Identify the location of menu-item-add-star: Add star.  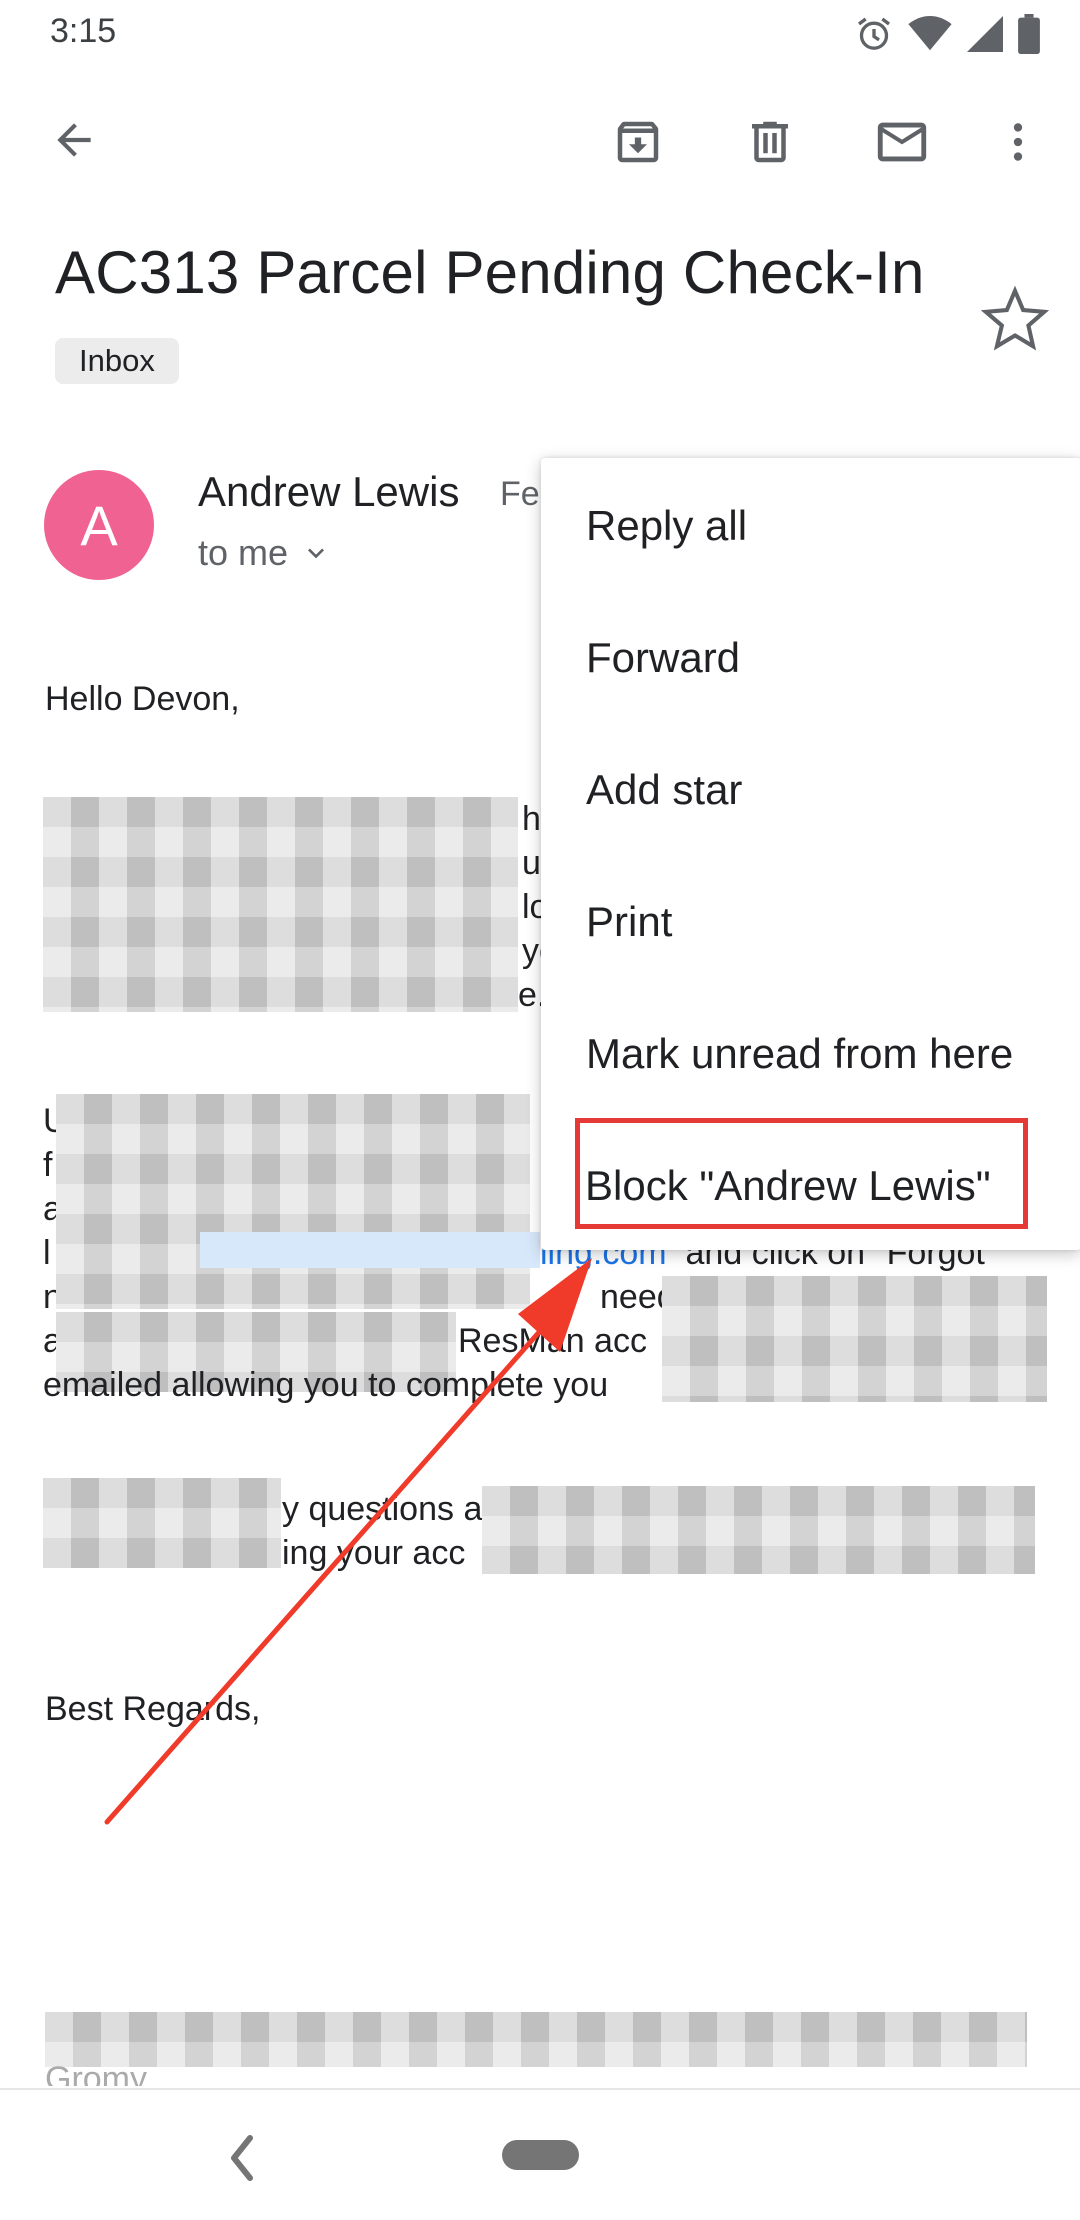
(664, 790).